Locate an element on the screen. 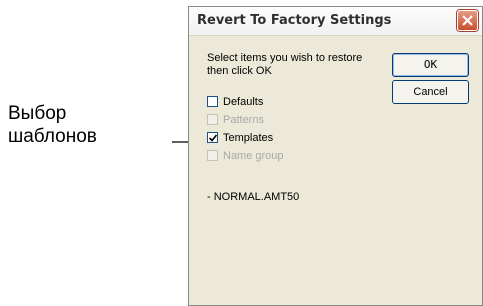  close-button is located at coordinates (467, 20).